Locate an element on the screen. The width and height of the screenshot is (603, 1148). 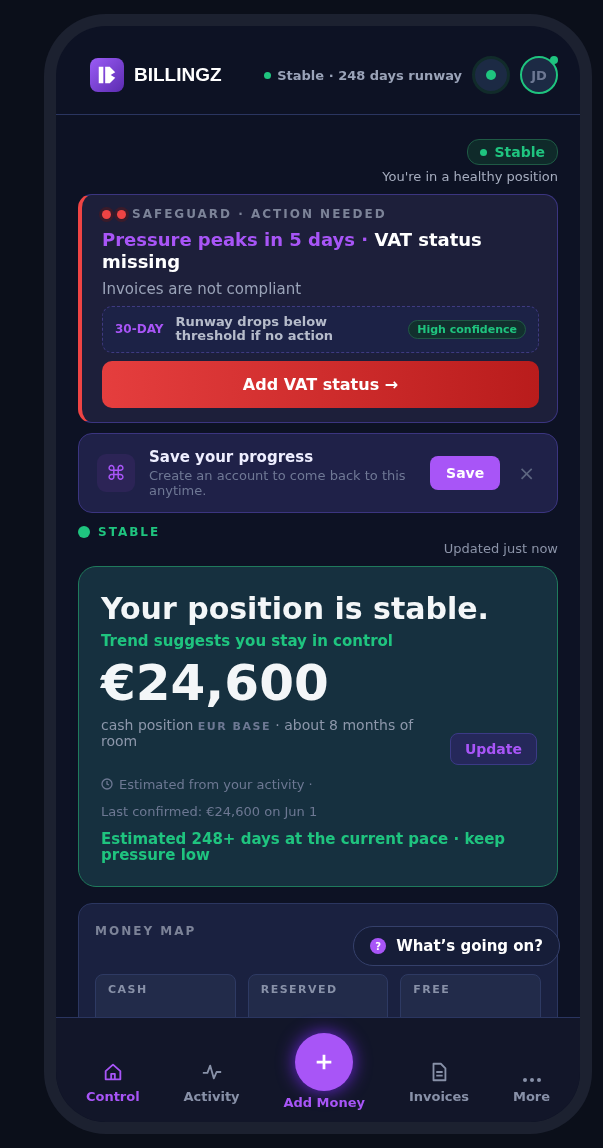
save-description: Create an account to come back to this anytime. is located at coordinates (278, 482).